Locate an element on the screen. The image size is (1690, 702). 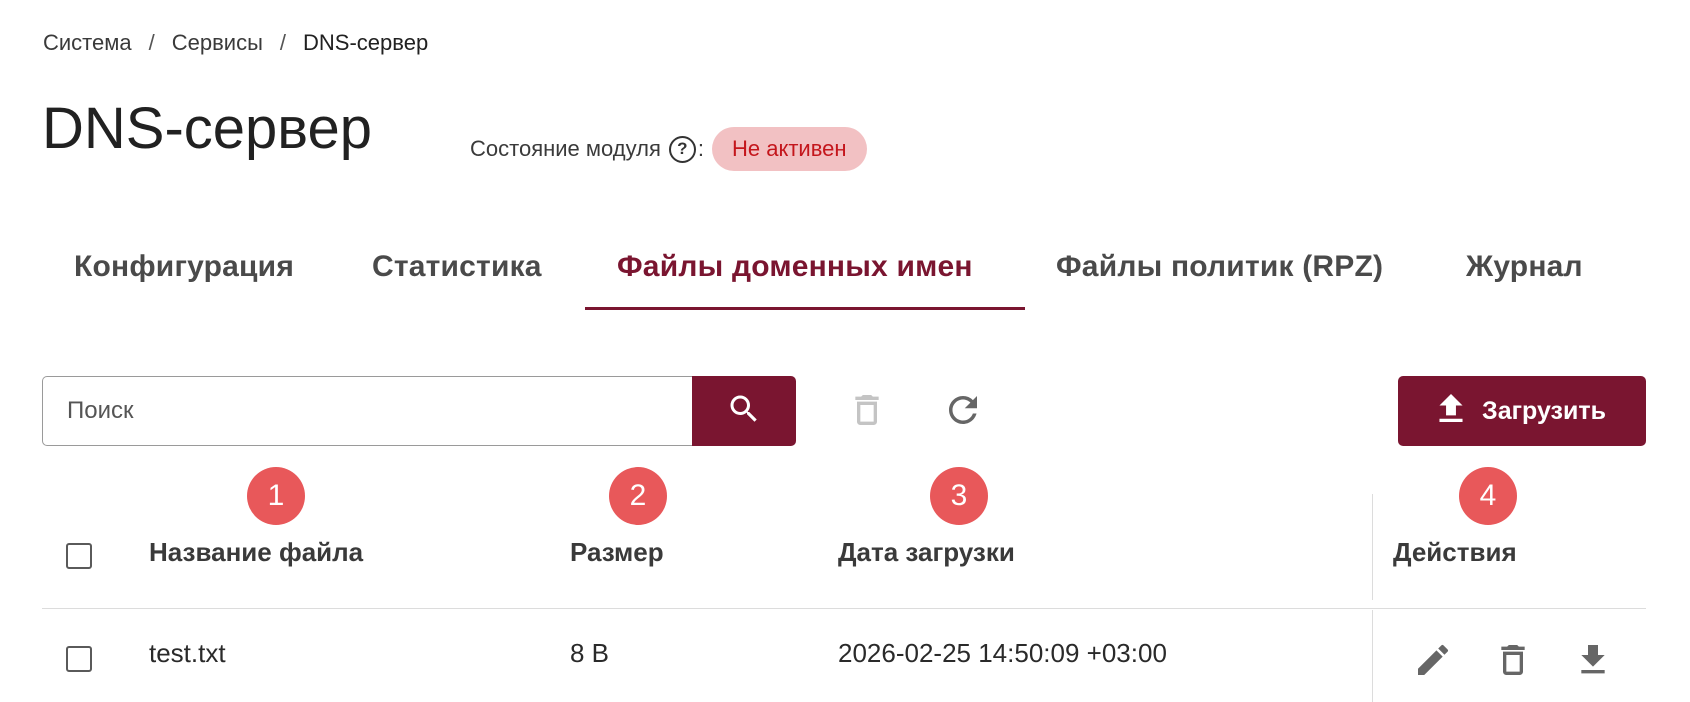
refresh-icon is located at coordinates (963, 412).